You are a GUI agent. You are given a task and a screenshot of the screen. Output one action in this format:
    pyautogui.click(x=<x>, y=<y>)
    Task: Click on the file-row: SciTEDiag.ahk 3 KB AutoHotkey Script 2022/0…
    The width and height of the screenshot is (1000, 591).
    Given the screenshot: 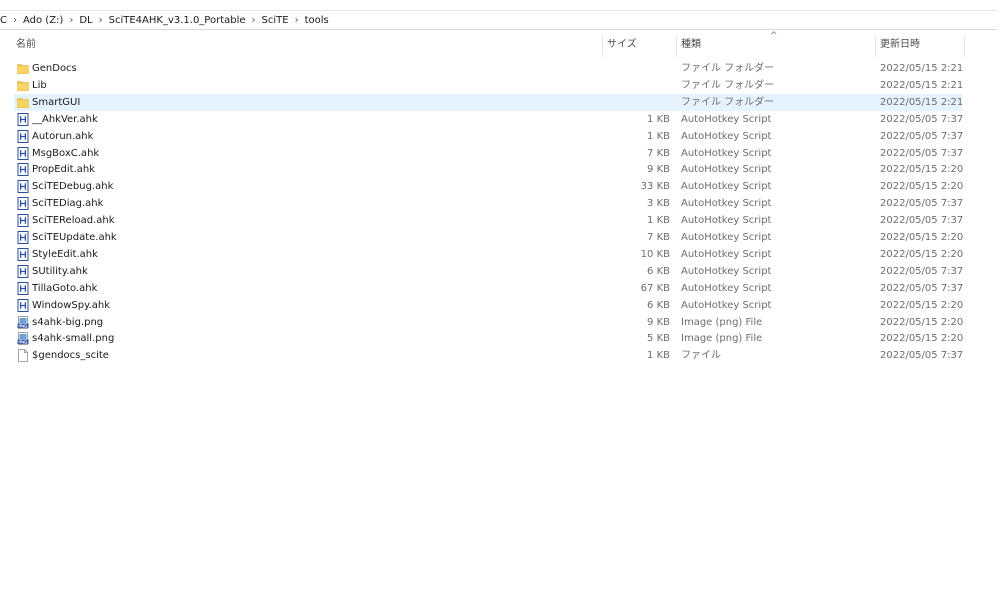 What is the action you would take?
    pyautogui.click(x=489, y=203)
    